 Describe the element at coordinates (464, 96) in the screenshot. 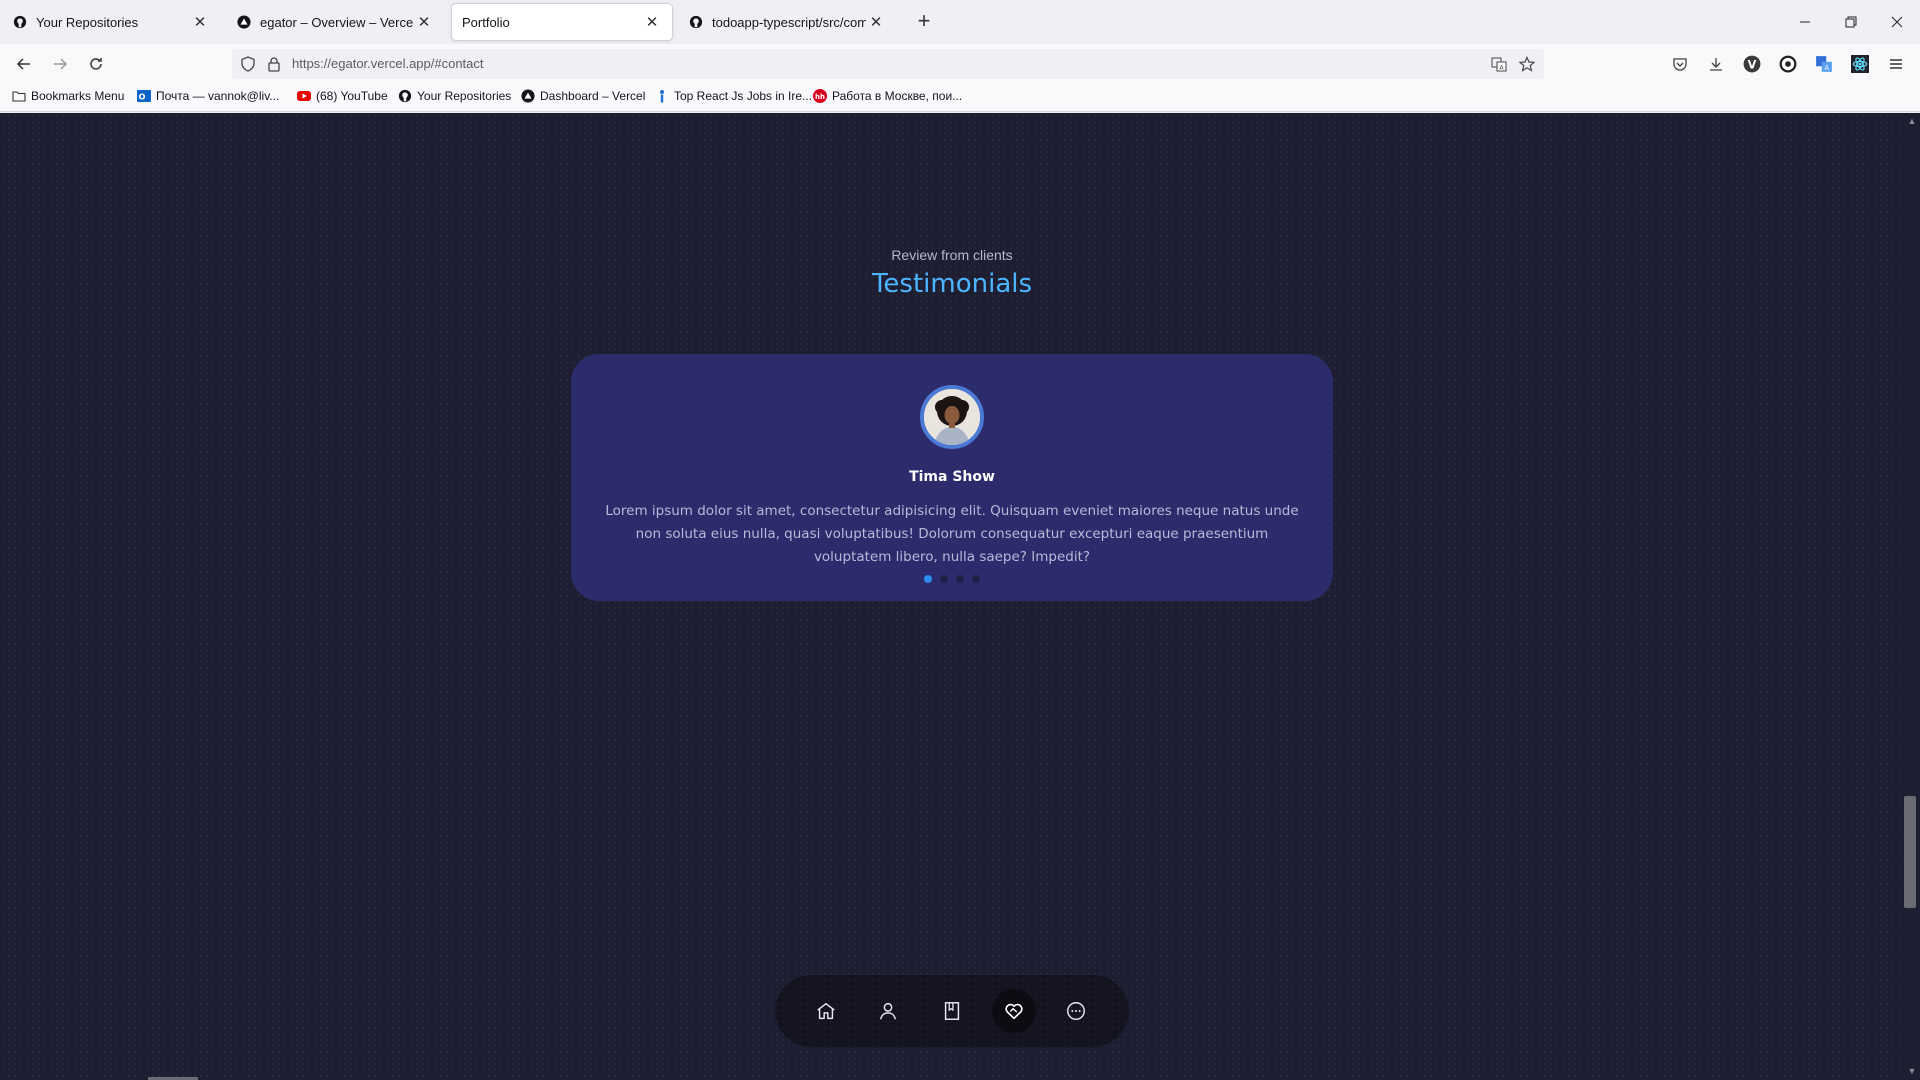

I see `bookmark-label: Your Repositories` at that location.